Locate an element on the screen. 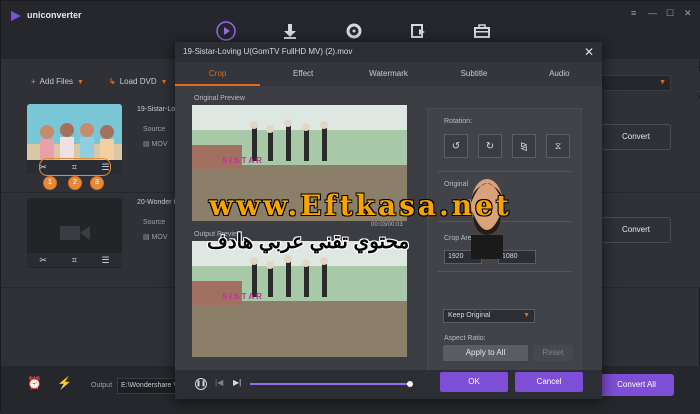 Image resolution: width=700 pixels, height=414 pixels. toolbox-icon is located at coordinates (482, 31).